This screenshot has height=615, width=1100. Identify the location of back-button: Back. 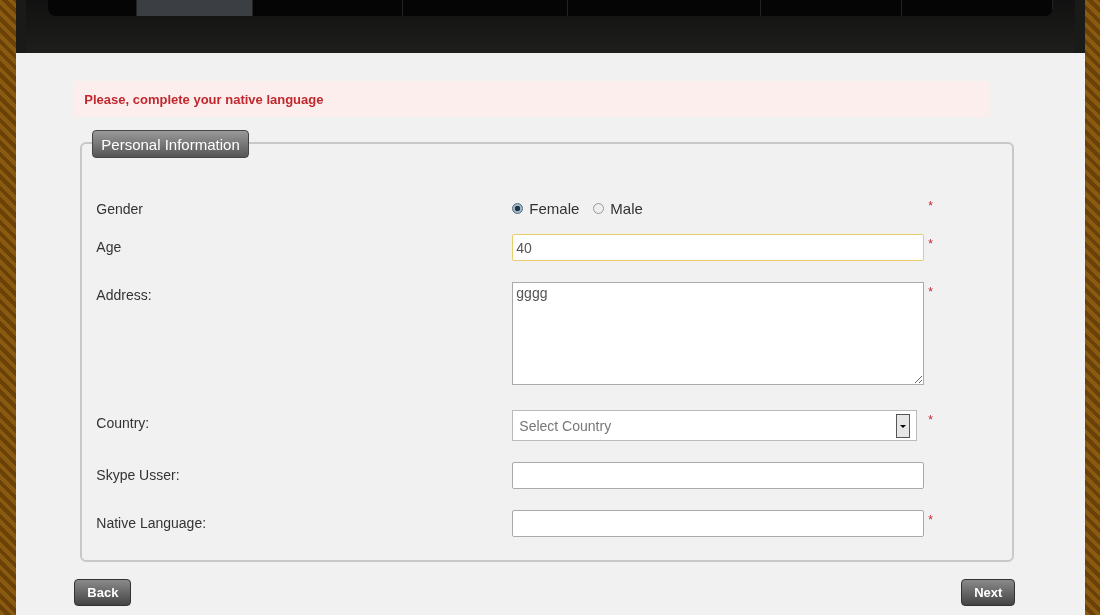
(103, 592).